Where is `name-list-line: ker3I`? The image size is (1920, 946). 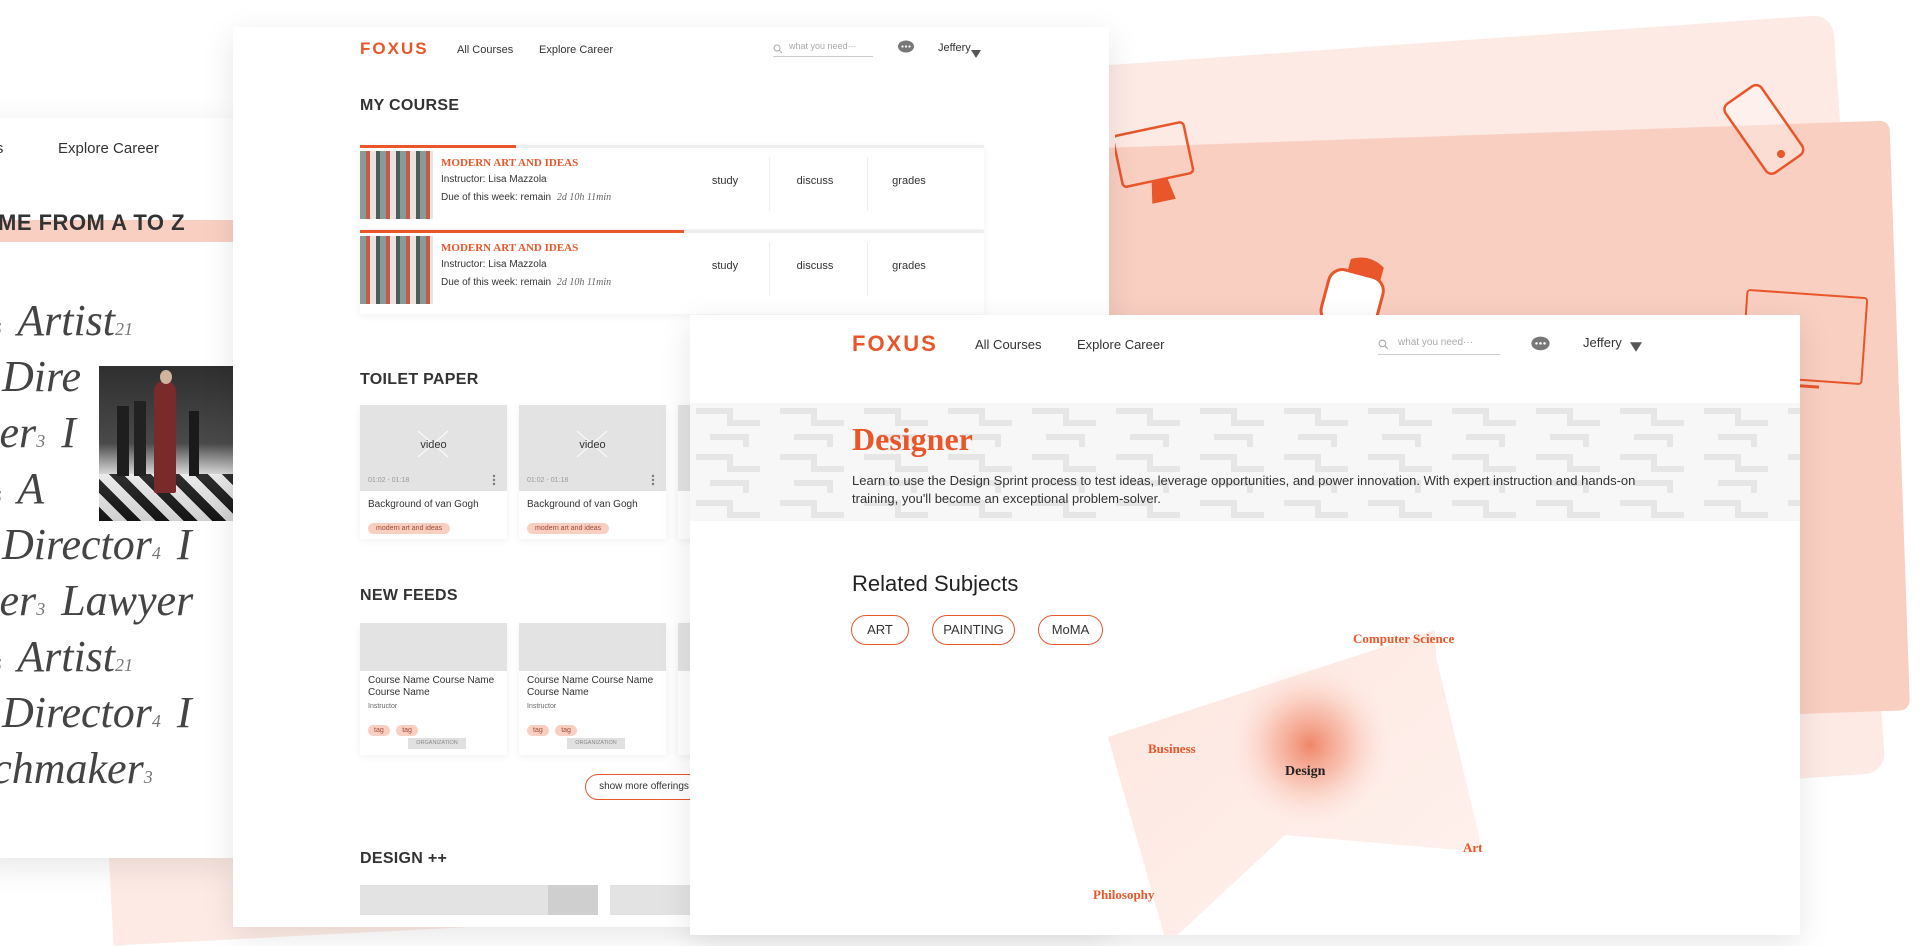 name-list-line: ker3I is located at coordinates (38, 432).